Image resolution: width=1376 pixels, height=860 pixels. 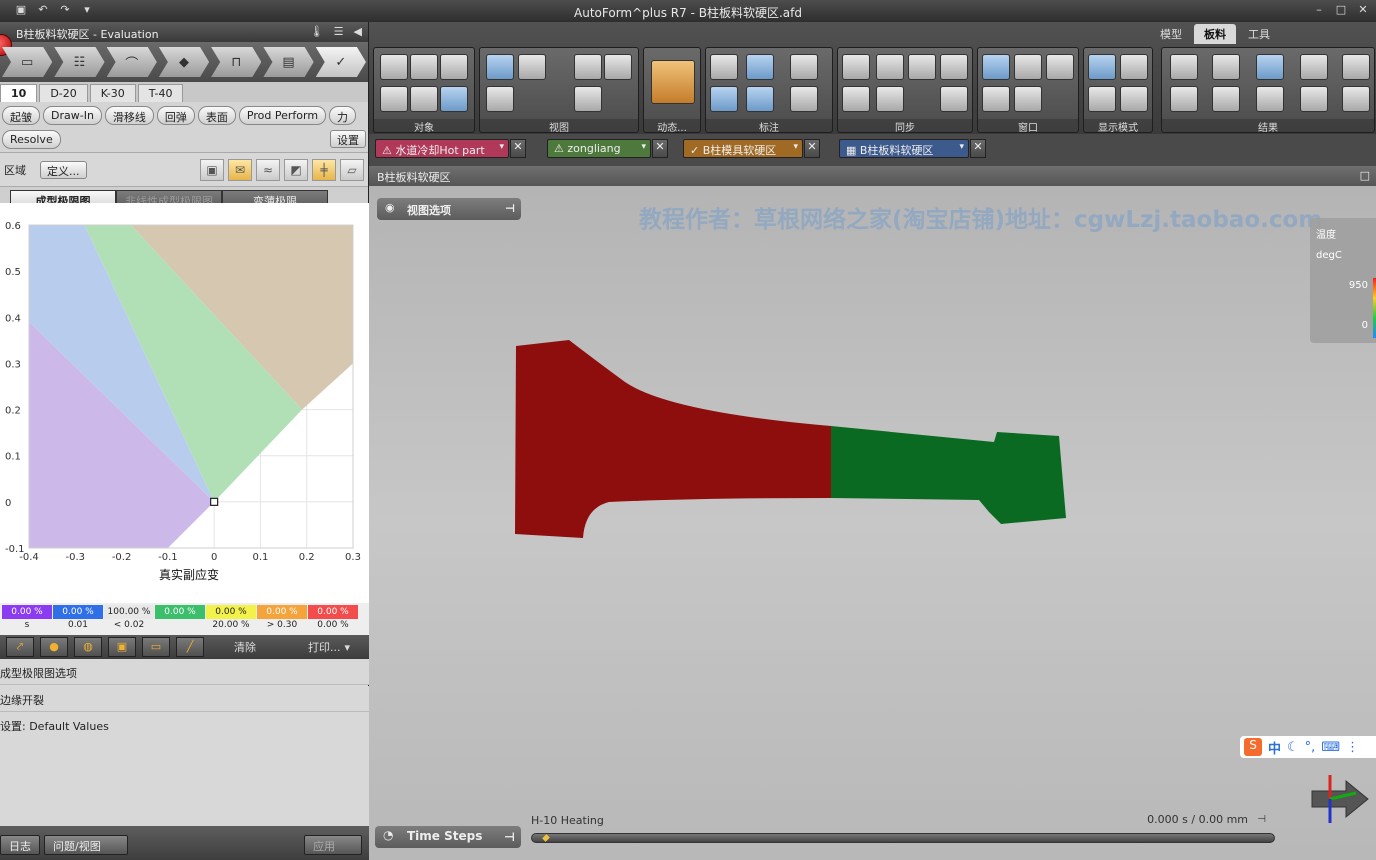 I want to click on view-iso-icon, so click(x=532, y=67).